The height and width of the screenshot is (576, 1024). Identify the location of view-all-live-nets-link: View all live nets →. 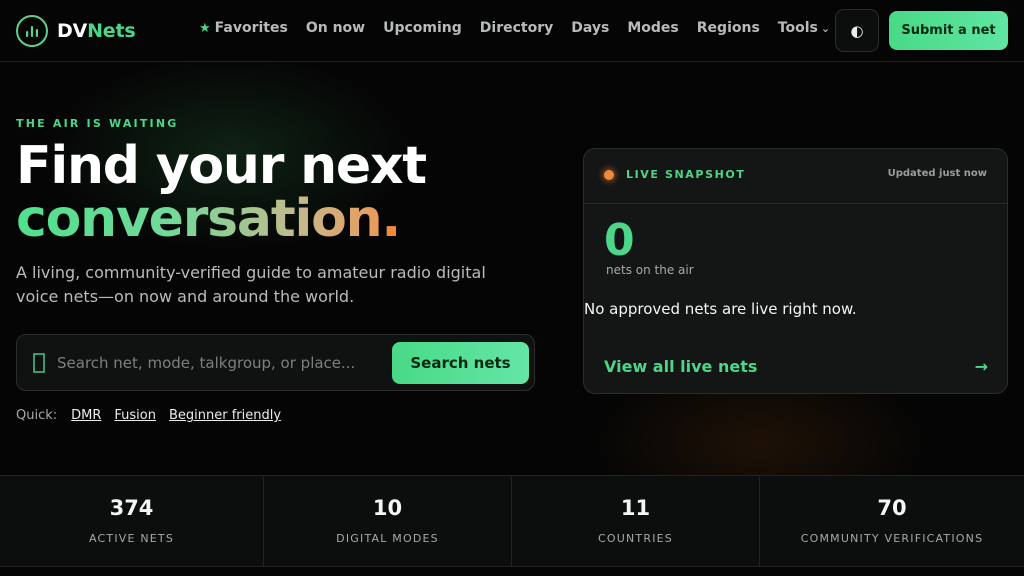
(796, 366).